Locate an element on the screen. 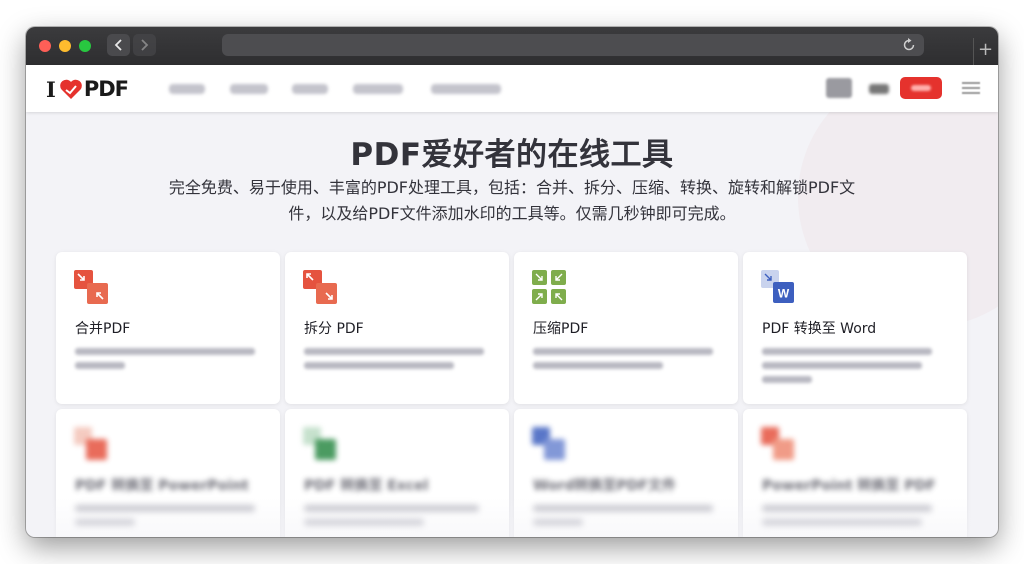 This screenshot has height=564, width=1024. signup-button is located at coordinates (921, 88).